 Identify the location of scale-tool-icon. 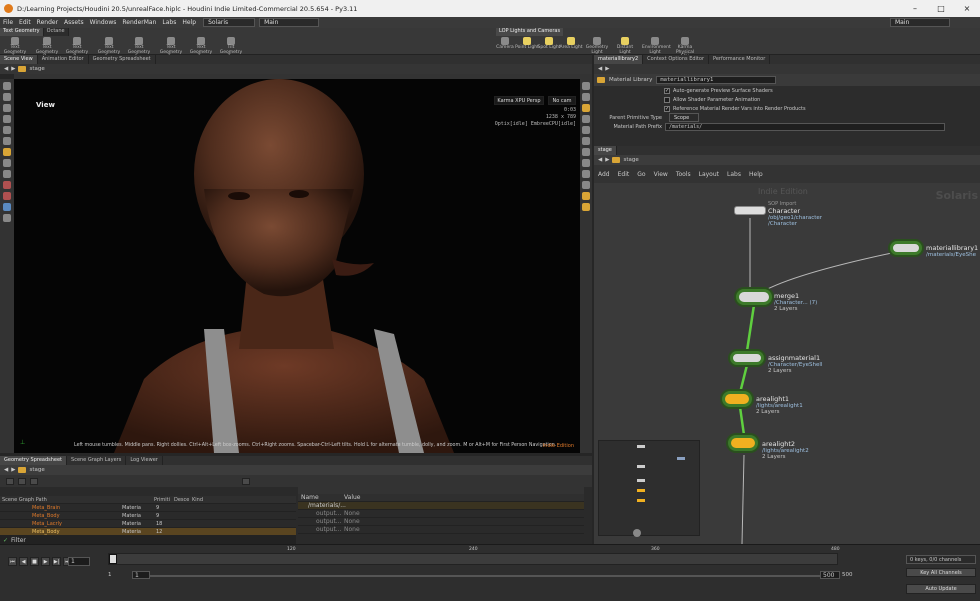
(7, 119).